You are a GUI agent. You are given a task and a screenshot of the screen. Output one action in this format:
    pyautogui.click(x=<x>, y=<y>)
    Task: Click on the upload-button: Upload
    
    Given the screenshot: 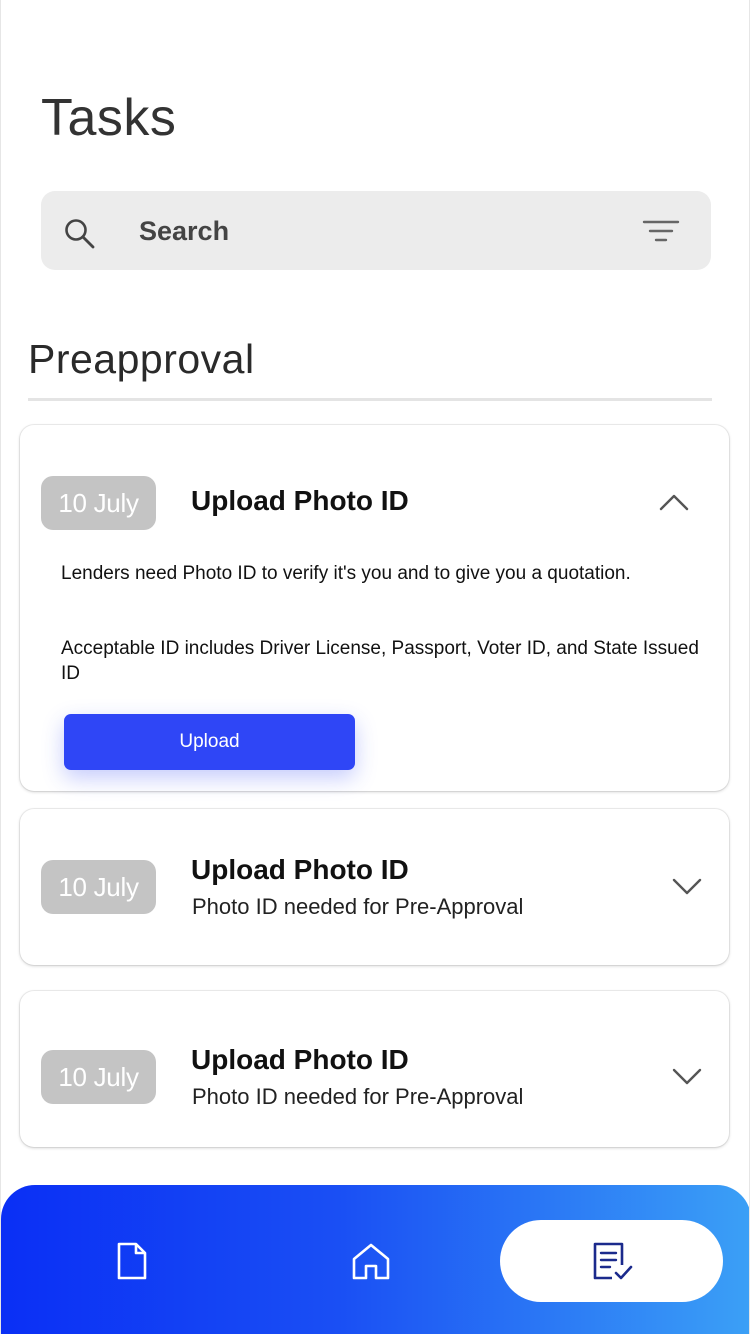 What is the action you would take?
    pyautogui.click(x=209, y=742)
    